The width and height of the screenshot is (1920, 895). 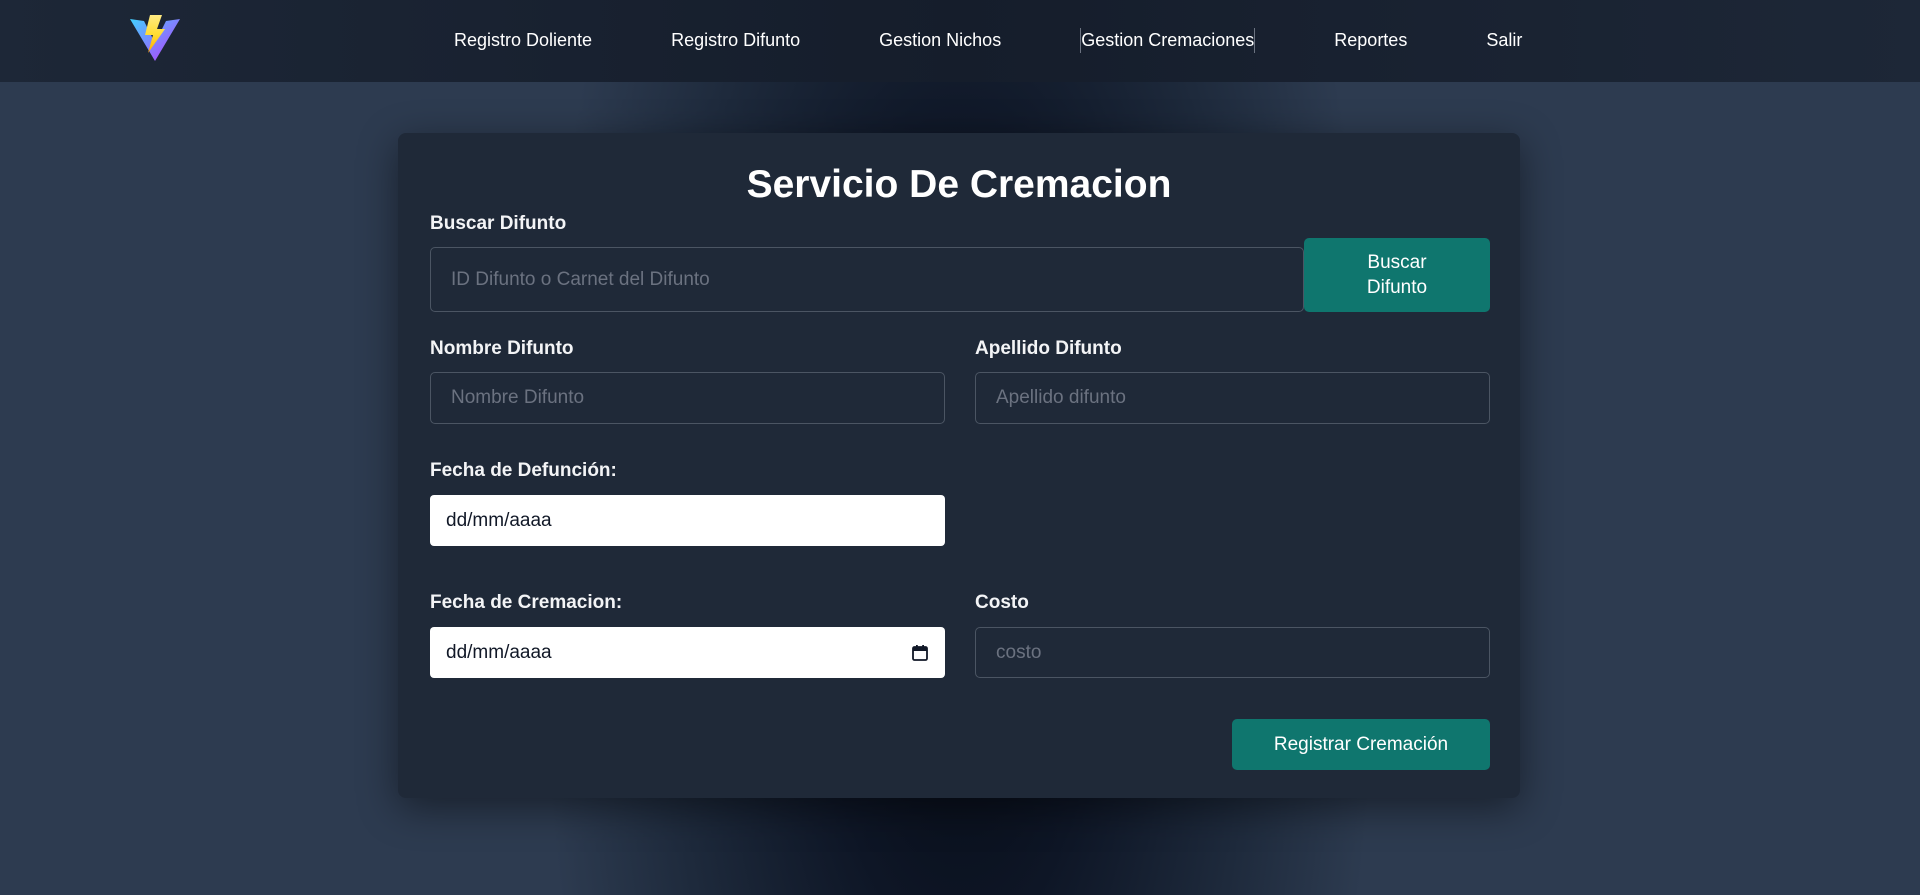 What do you see at coordinates (498, 223) in the screenshot?
I see `search-label: Buscar Difunto` at bounding box center [498, 223].